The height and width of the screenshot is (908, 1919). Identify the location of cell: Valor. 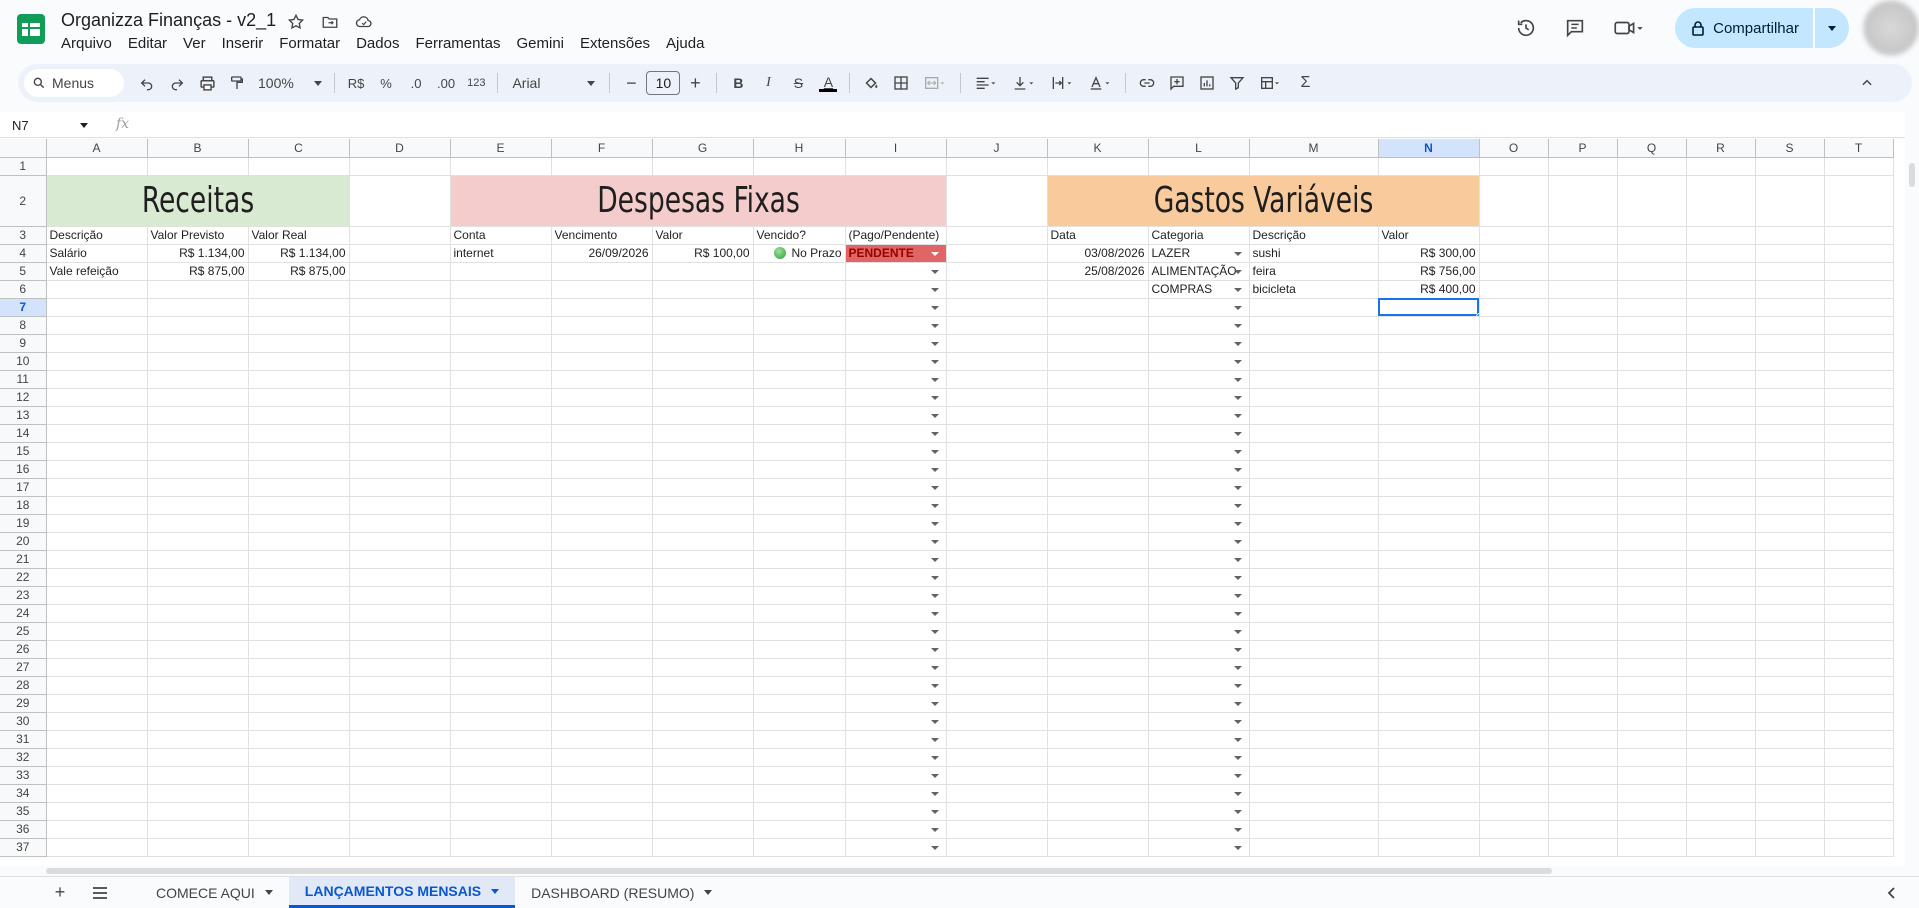
(1429, 235).